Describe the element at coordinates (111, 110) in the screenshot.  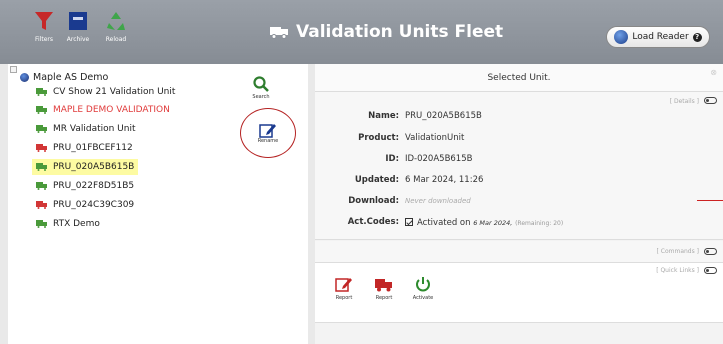
I see `tree-item-label: MAPLE DEMO VALIDATION` at that location.